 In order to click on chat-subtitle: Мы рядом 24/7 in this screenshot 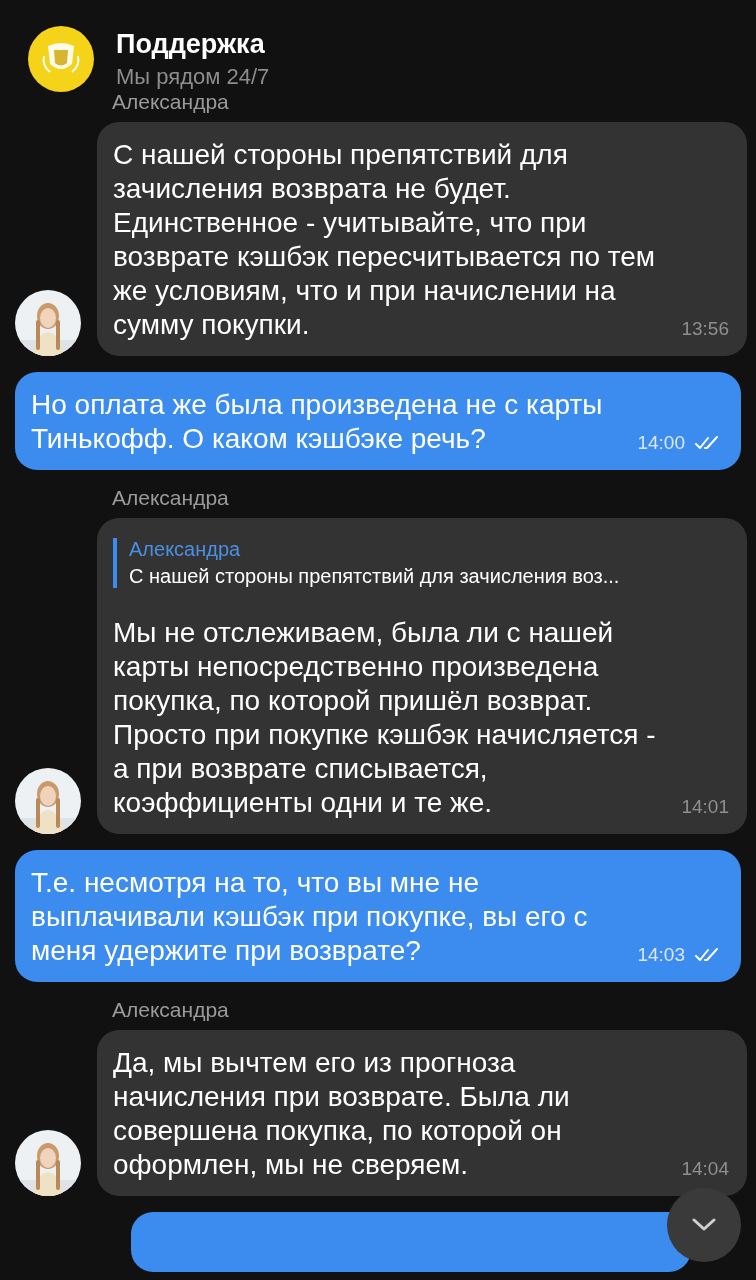, I will do `click(193, 76)`.